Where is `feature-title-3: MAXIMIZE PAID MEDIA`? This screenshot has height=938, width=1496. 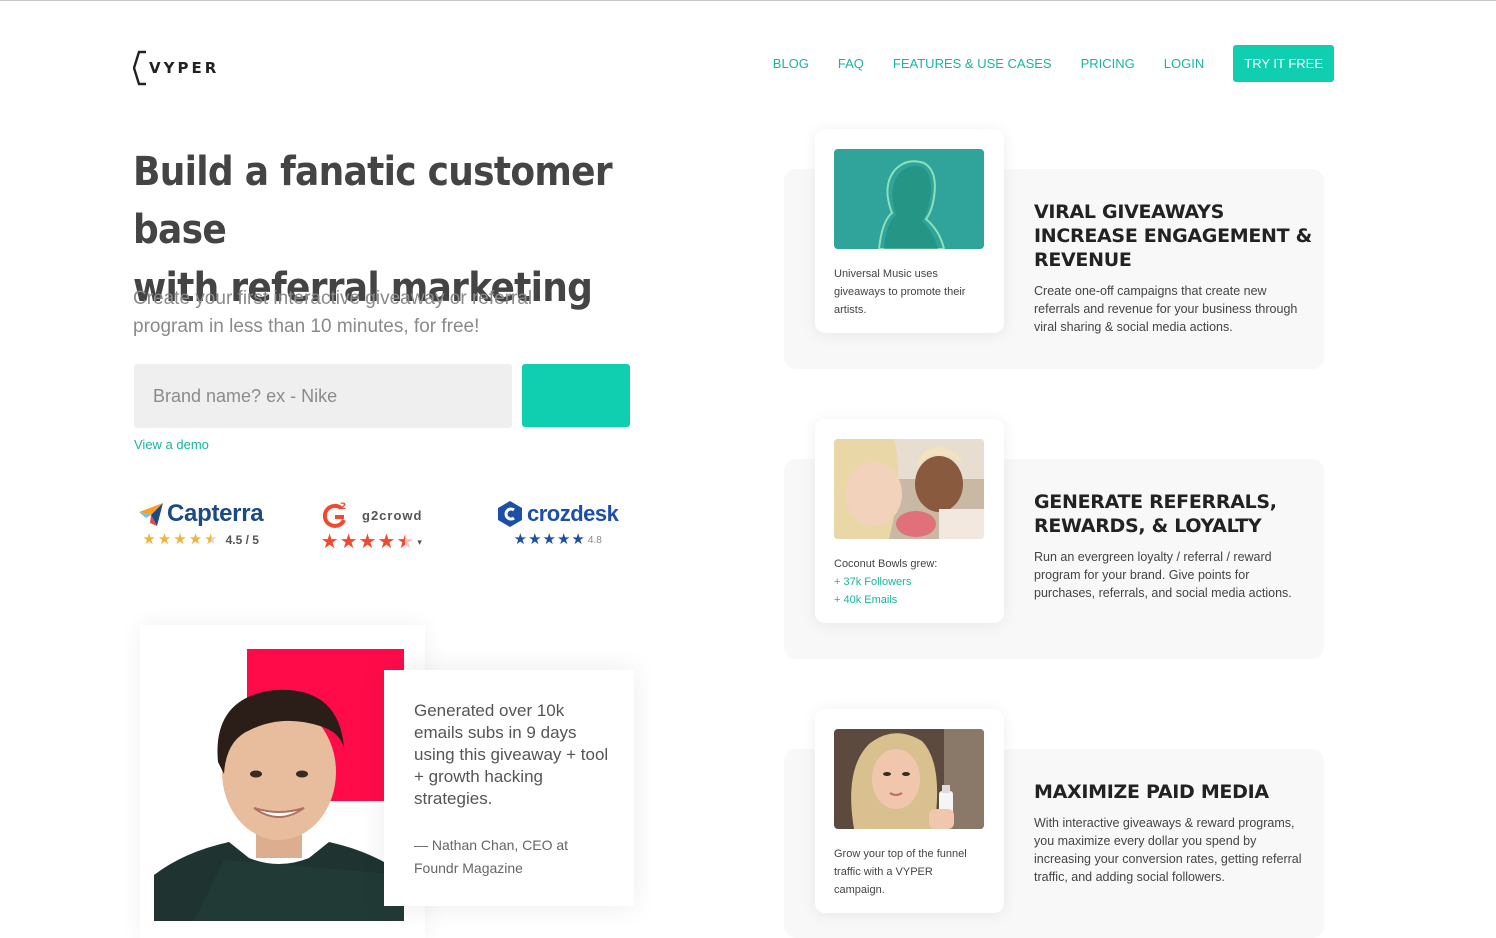 feature-title-3: MAXIMIZE PAID MEDIA is located at coordinates (1151, 792).